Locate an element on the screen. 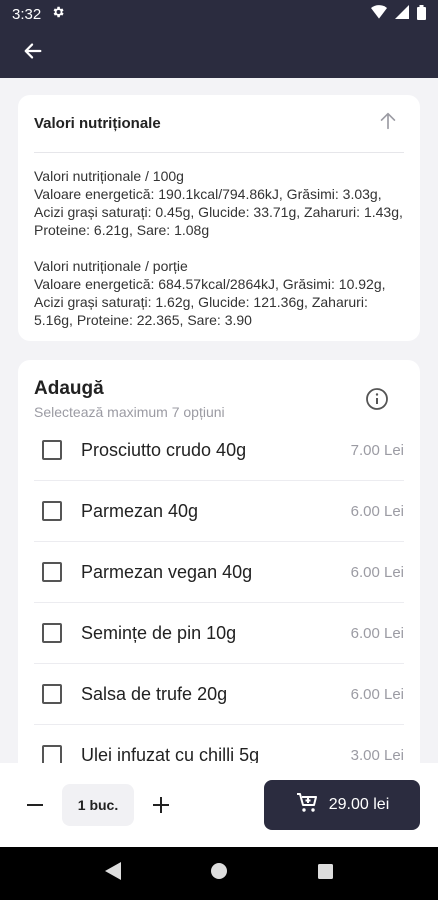 The height and width of the screenshot is (900, 438). option-row: Parmezan vegan 40g 6.00 Lei is located at coordinates (219, 572).